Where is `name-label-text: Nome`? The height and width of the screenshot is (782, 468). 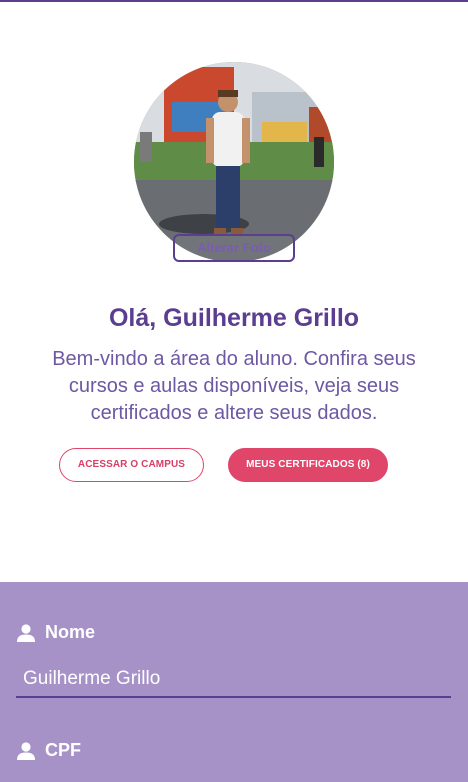
name-label-text: Nome is located at coordinates (70, 632).